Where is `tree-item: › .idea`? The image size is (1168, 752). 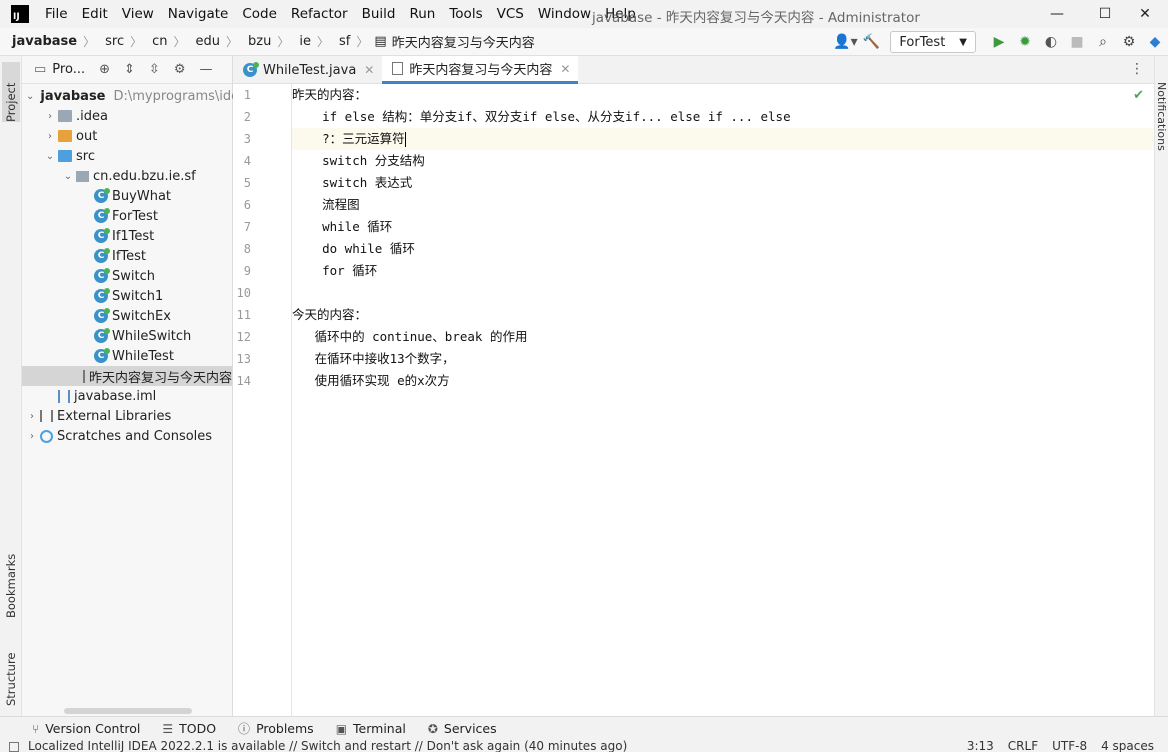 tree-item: › .idea is located at coordinates (127, 116).